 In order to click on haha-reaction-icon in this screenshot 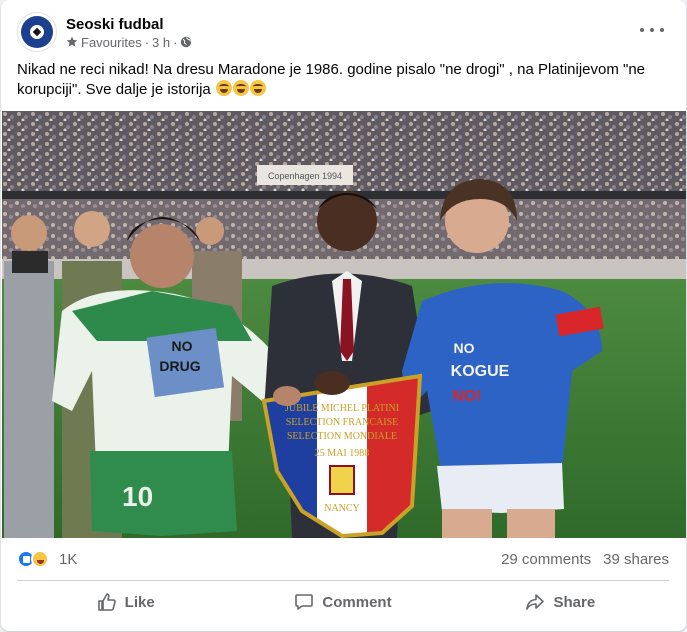, I will do `click(40, 559)`.